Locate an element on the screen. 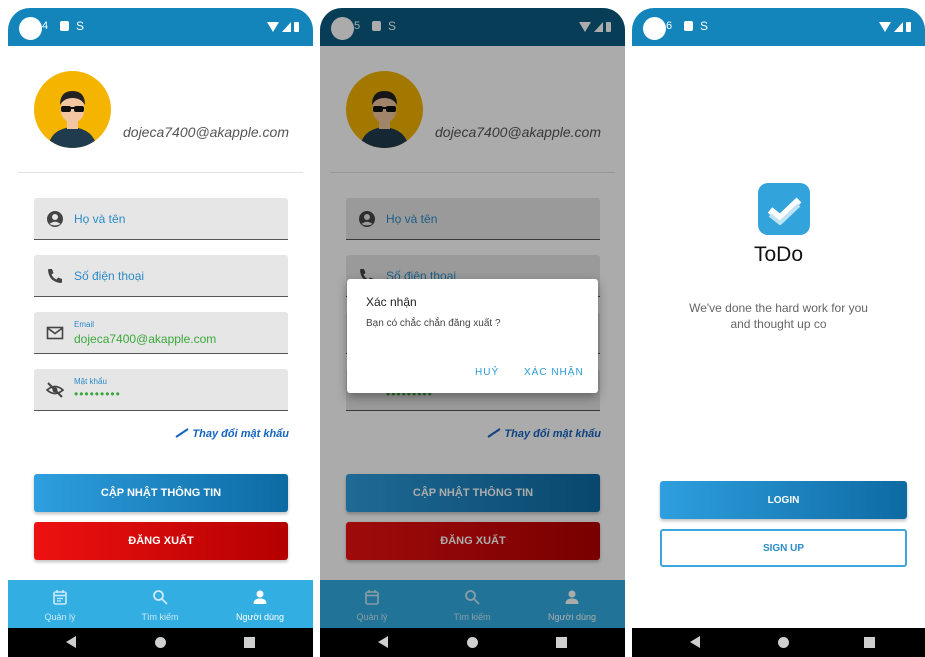  email-field: Email dojeca7400@akapple.com is located at coordinates (161, 333).